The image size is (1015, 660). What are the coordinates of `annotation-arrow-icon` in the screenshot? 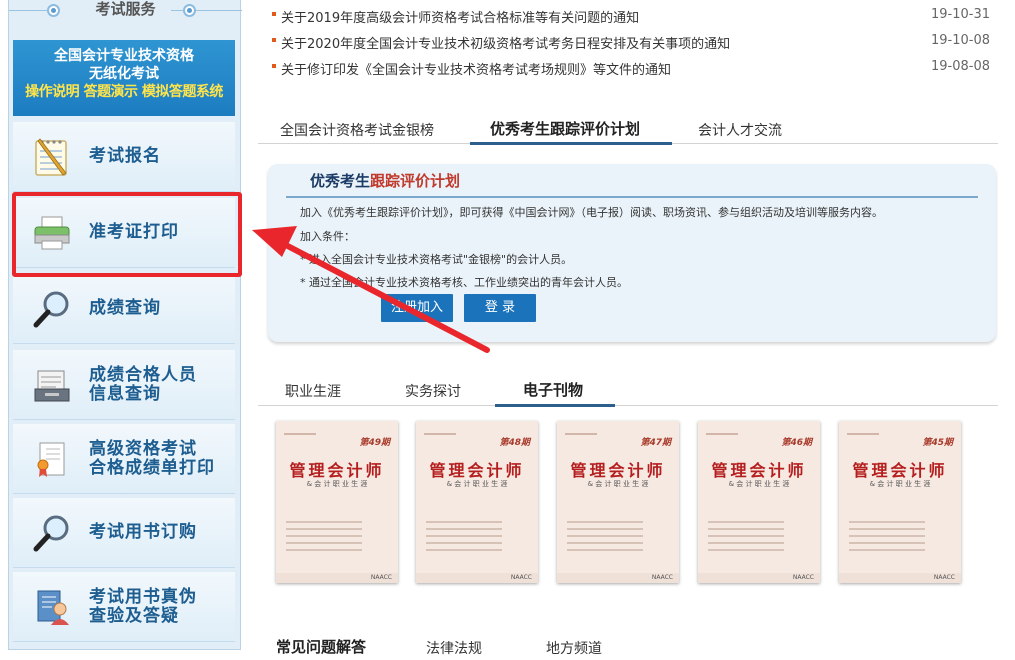 It's located at (371, 289).